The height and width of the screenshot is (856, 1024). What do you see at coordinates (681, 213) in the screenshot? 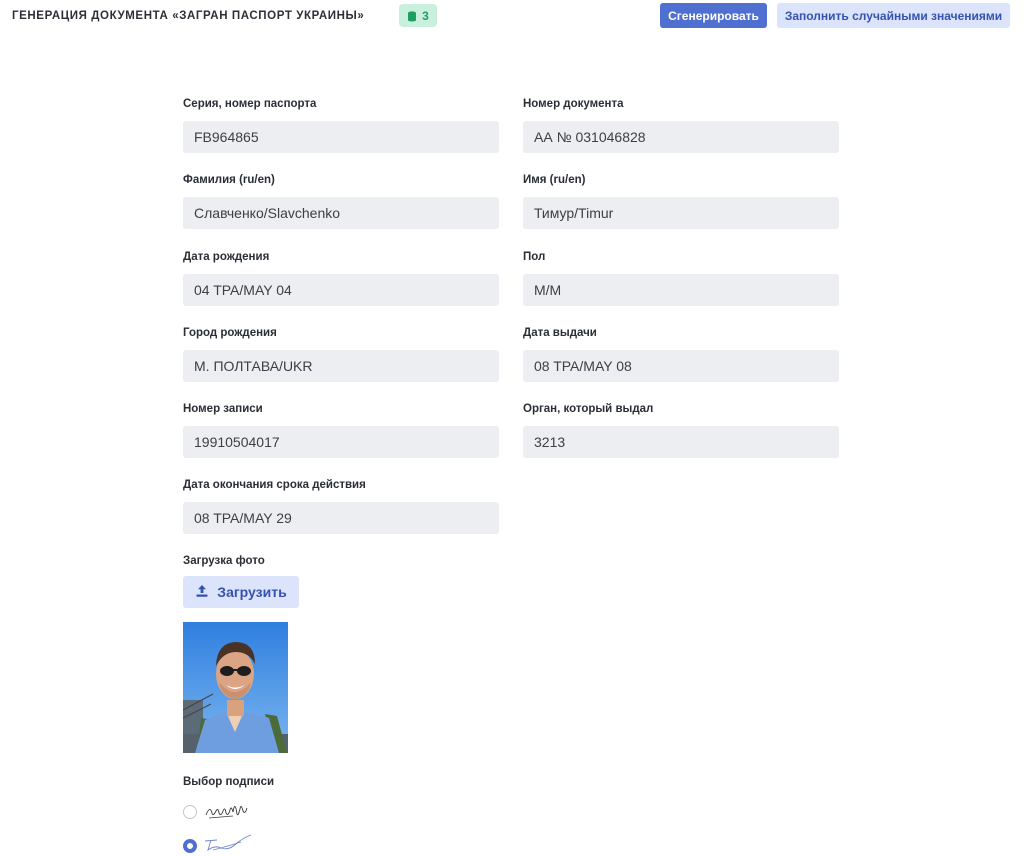
I see `name-input` at bounding box center [681, 213].